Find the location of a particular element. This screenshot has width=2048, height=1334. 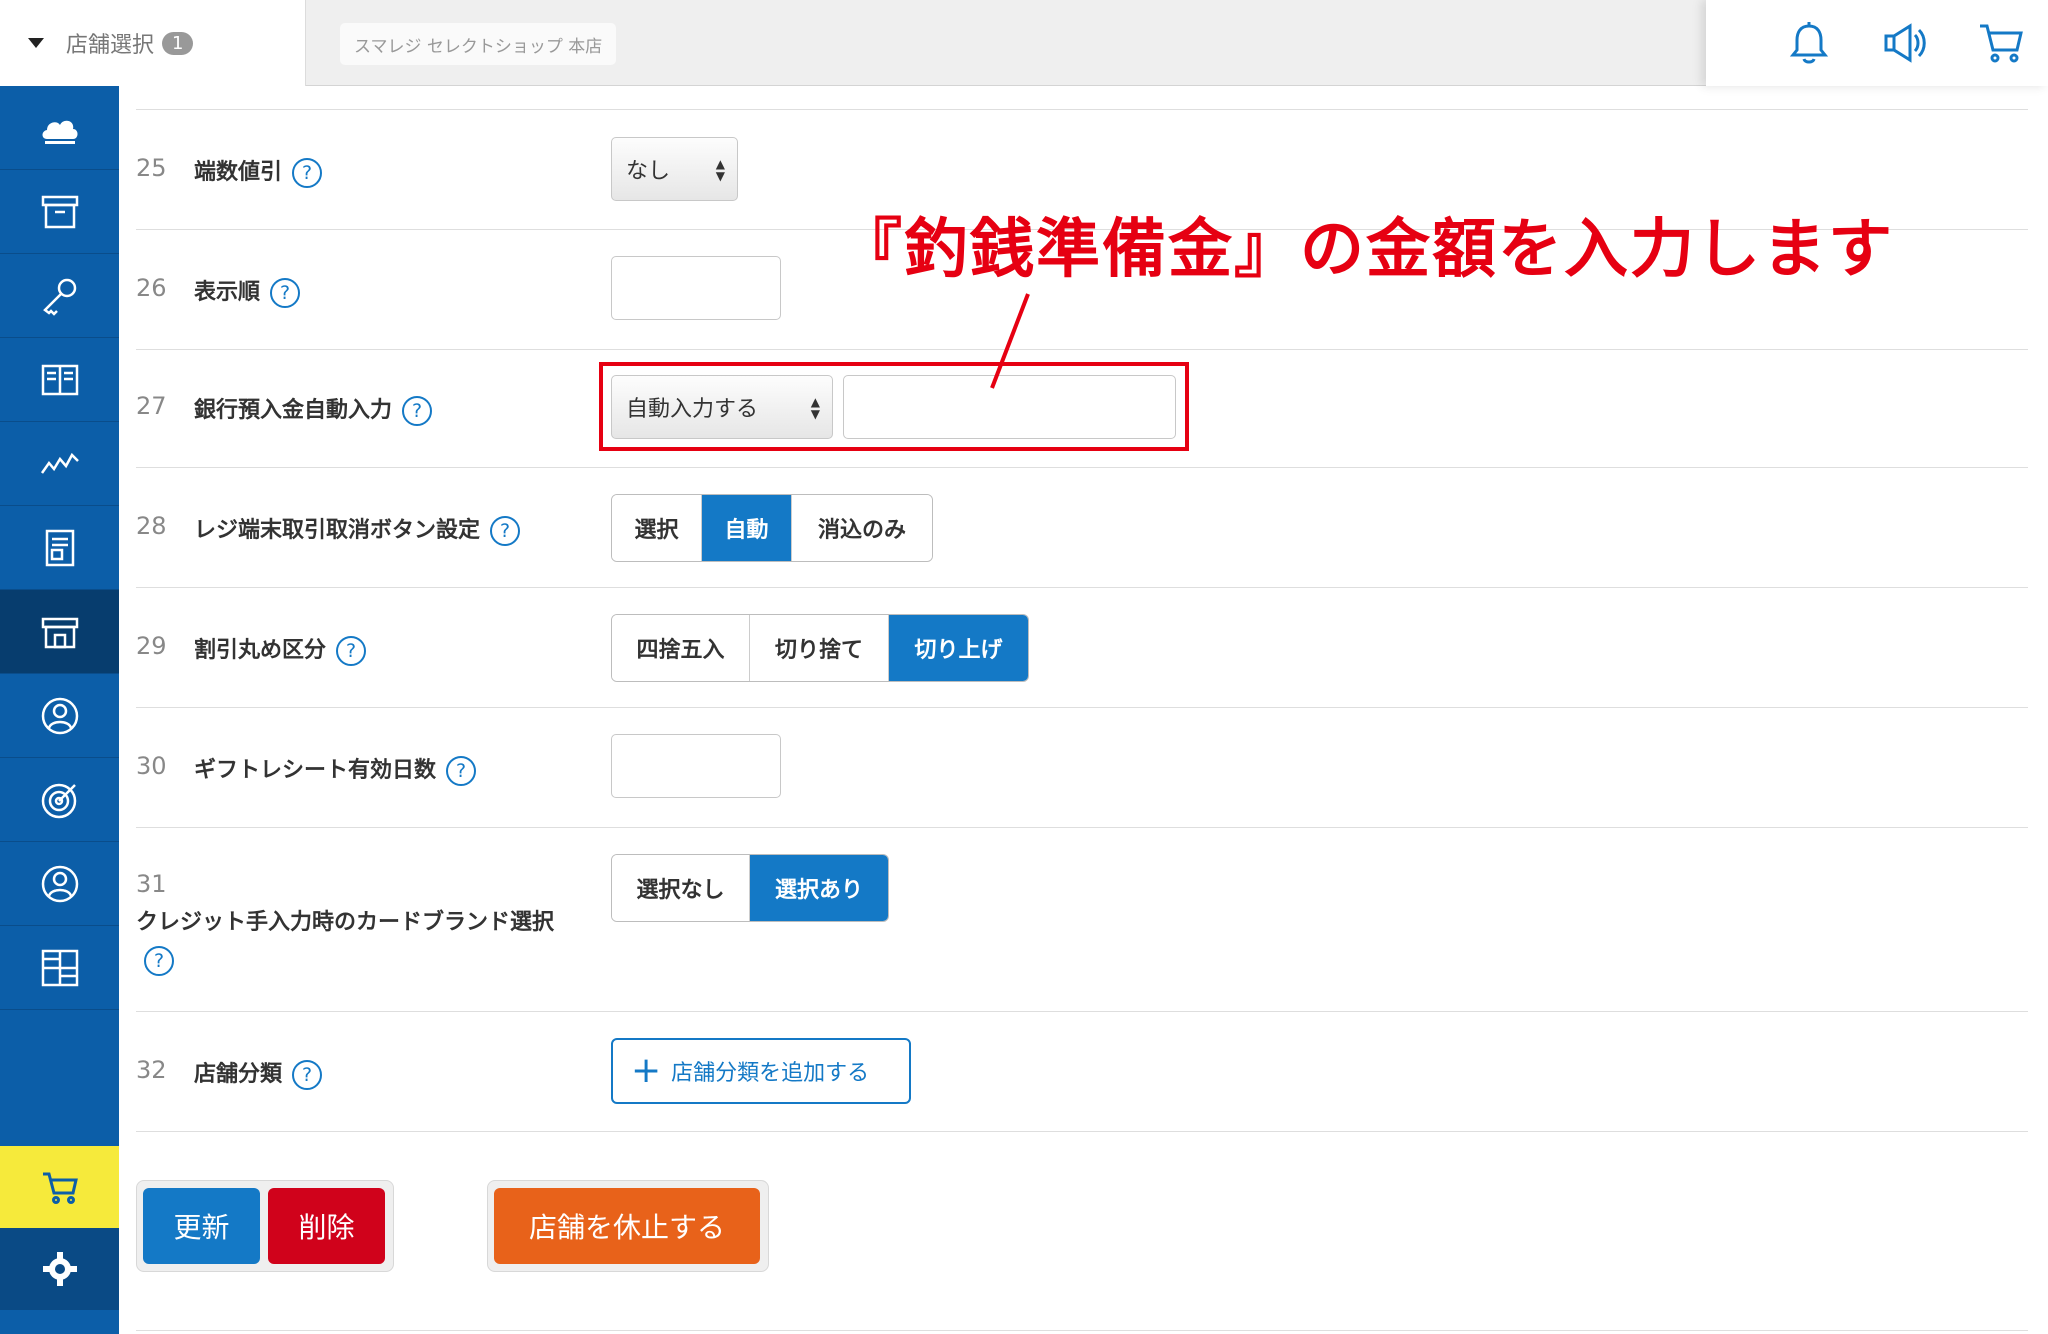

row-label: 銀行預入金自動入力? is located at coordinates (313, 409).